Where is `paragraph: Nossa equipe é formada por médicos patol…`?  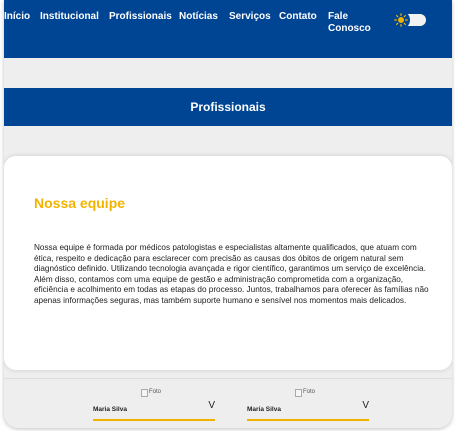
paragraph: Nossa equipe é formada por médicos patol… is located at coordinates (230, 258).